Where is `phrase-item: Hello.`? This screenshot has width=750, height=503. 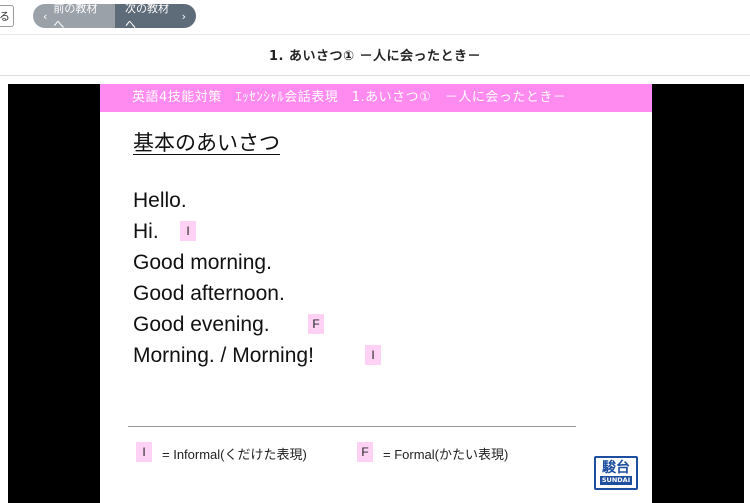 phrase-item: Hello. is located at coordinates (160, 200).